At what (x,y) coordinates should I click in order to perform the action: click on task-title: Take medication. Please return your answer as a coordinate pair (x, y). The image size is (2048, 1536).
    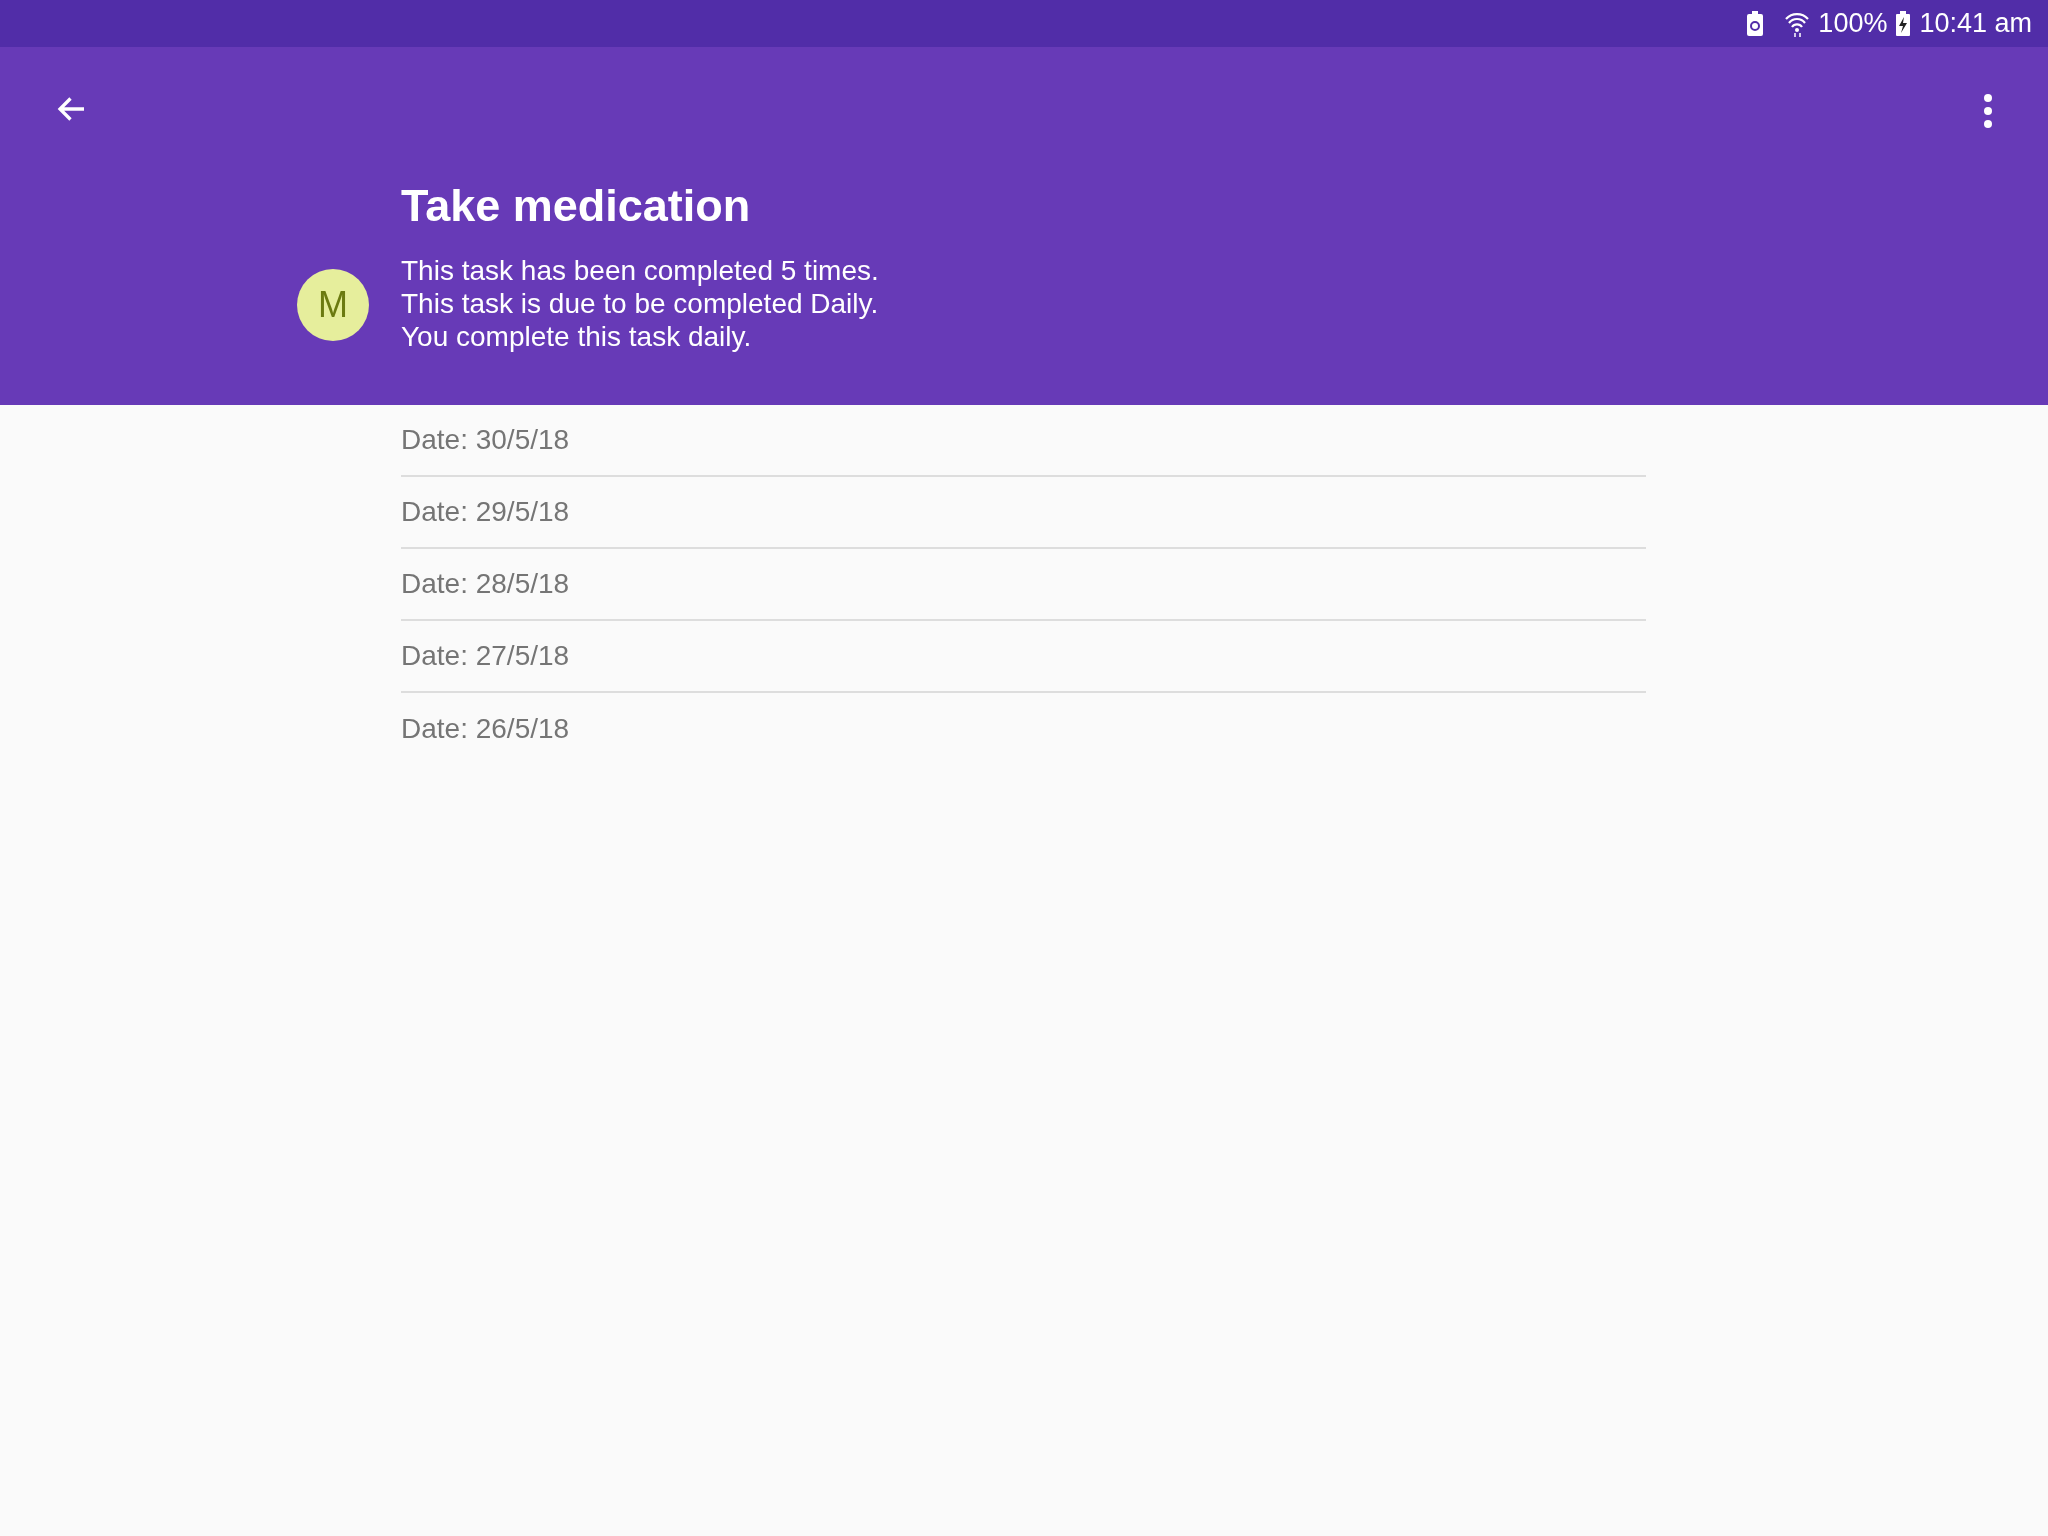
    Looking at the image, I should click on (576, 206).